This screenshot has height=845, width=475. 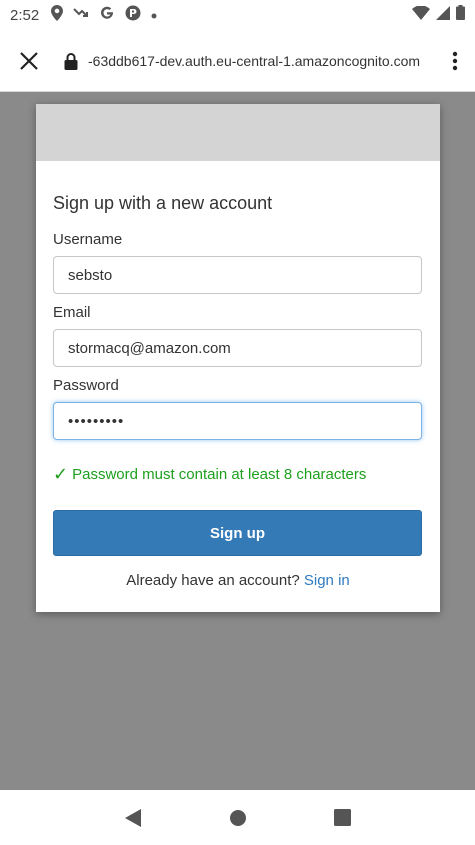 I want to click on page-title: Sign up with a new account, so click(x=163, y=203).